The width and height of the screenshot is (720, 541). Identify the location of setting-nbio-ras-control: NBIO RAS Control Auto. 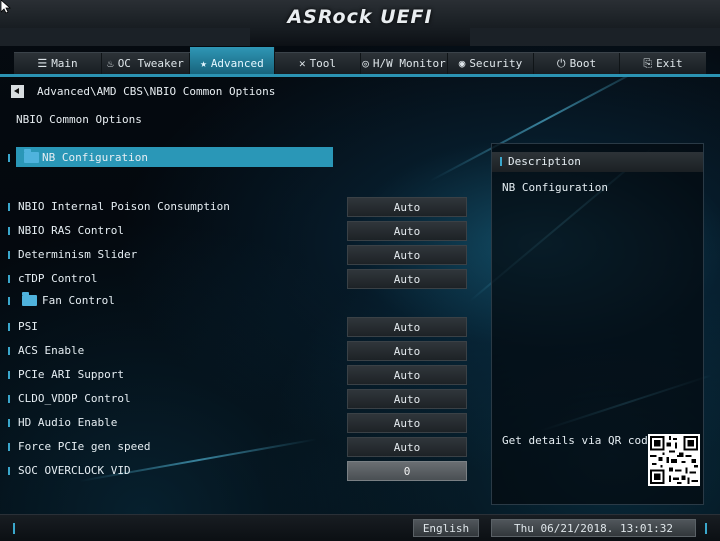
(240, 231).